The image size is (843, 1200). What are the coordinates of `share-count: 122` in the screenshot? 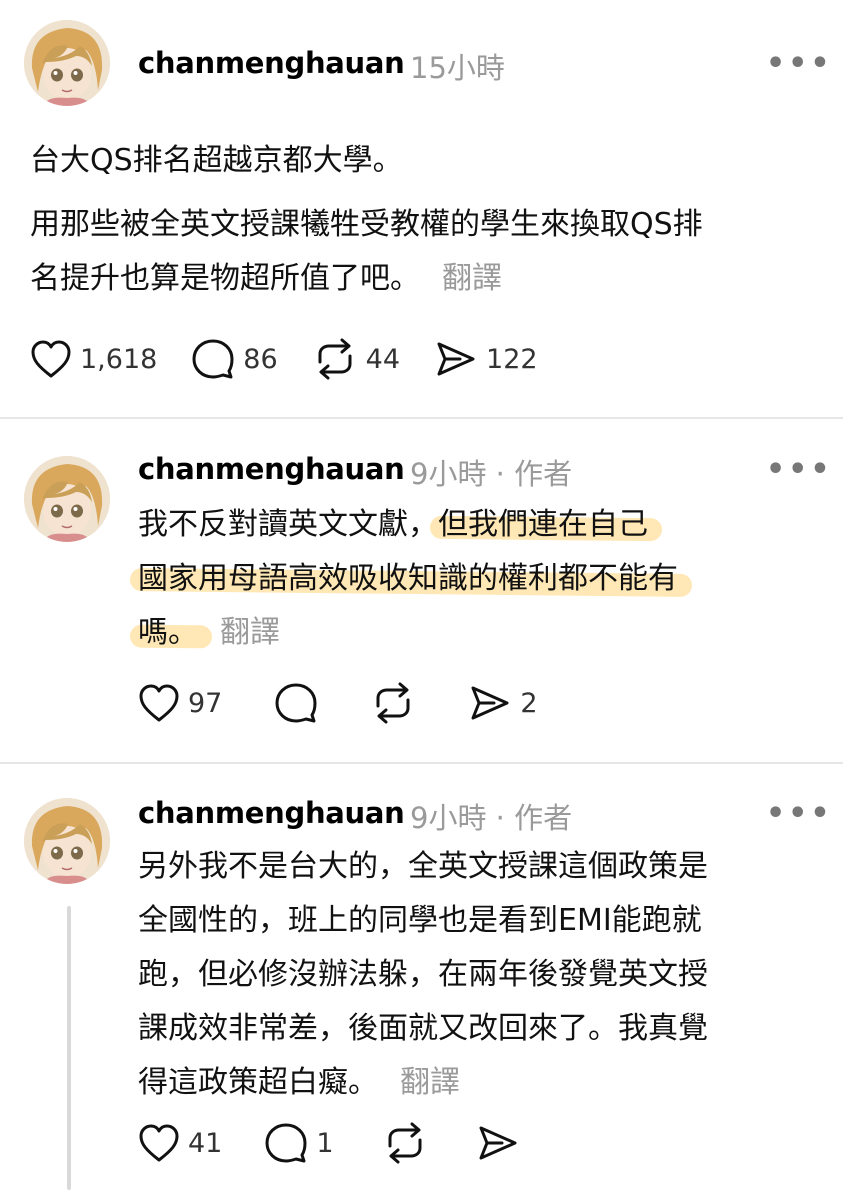 It's located at (512, 359).